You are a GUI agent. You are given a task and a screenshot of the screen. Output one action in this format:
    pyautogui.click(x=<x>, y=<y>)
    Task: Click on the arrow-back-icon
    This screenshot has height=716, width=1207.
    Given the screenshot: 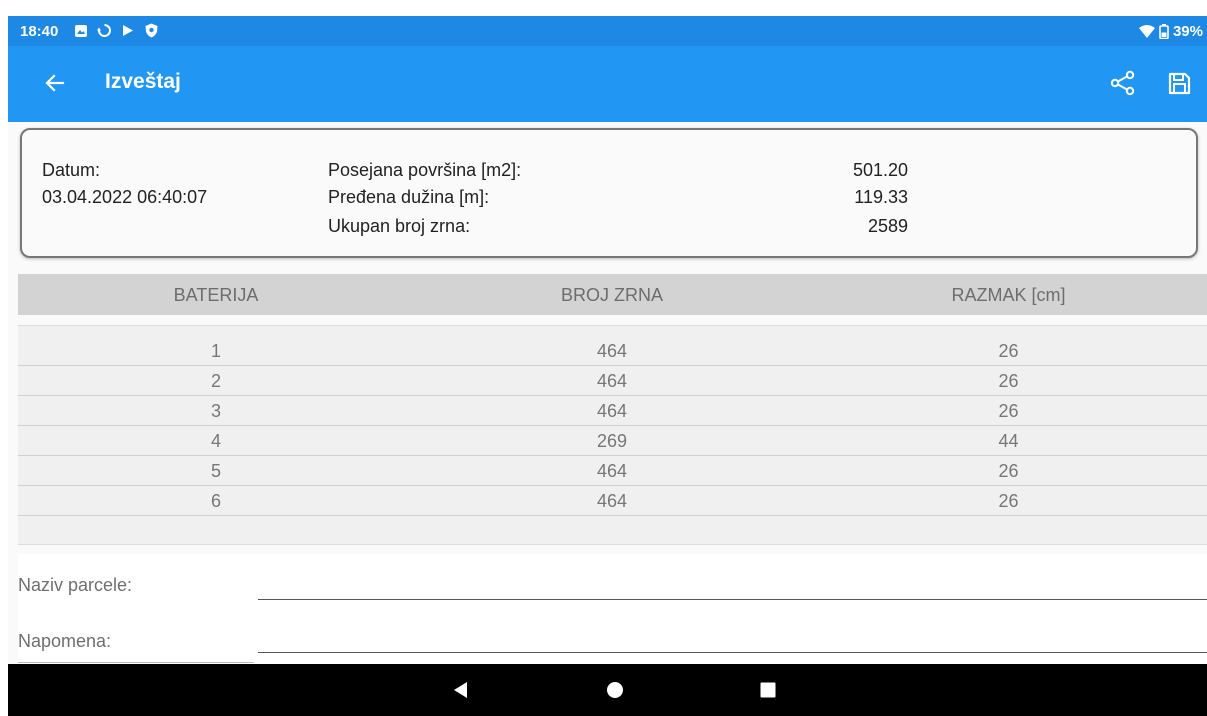 What is the action you would take?
    pyautogui.click(x=55, y=83)
    